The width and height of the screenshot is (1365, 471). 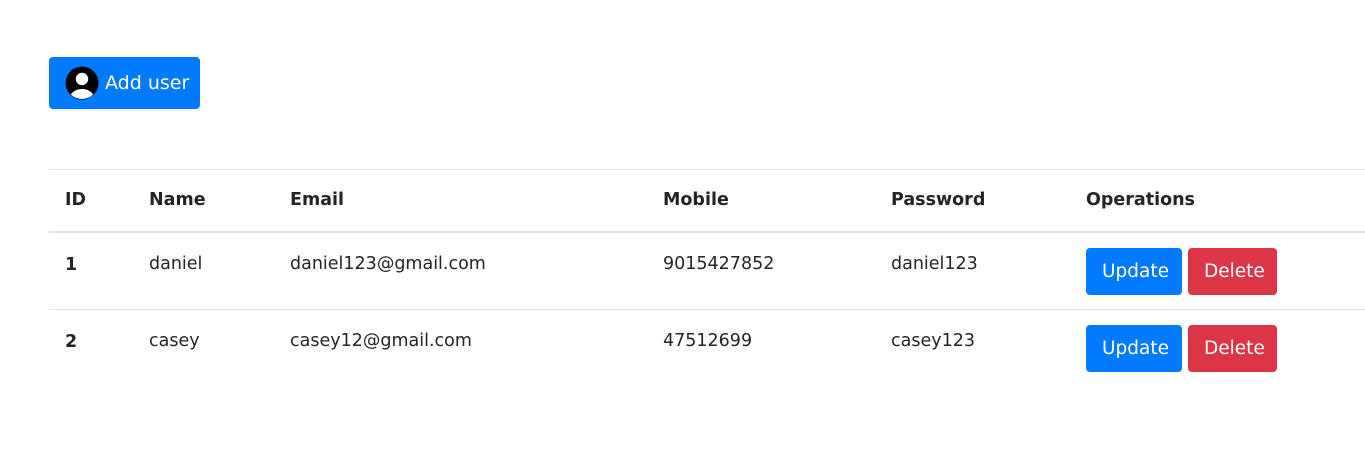 What do you see at coordinates (938, 200) in the screenshot?
I see `column-header-password: Password` at bounding box center [938, 200].